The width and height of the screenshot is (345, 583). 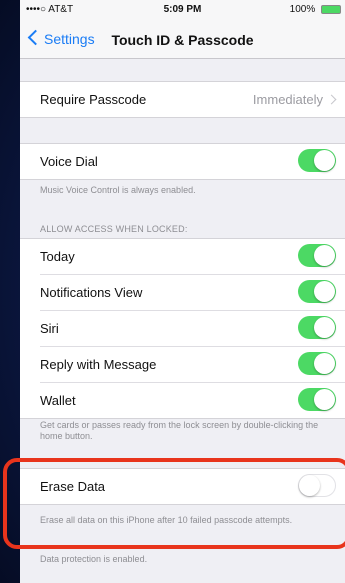 What do you see at coordinates (192, 161) in the screenshot?
I see `voice-dial-row: Voice Dial` at bounding box center [192, 161].